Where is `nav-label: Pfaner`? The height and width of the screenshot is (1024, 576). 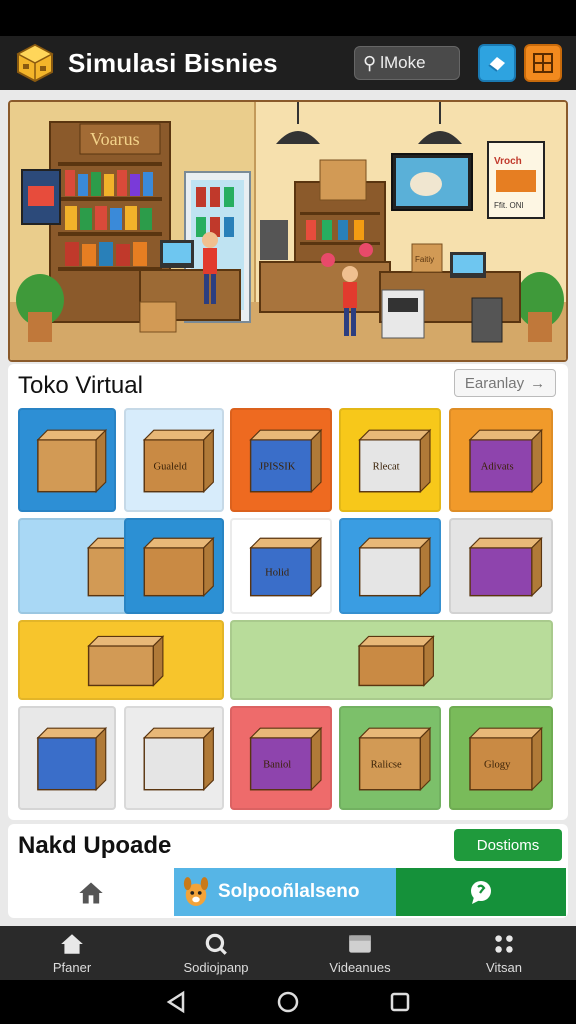
nav-label: Pfaner is located at coordinates (72, 967).